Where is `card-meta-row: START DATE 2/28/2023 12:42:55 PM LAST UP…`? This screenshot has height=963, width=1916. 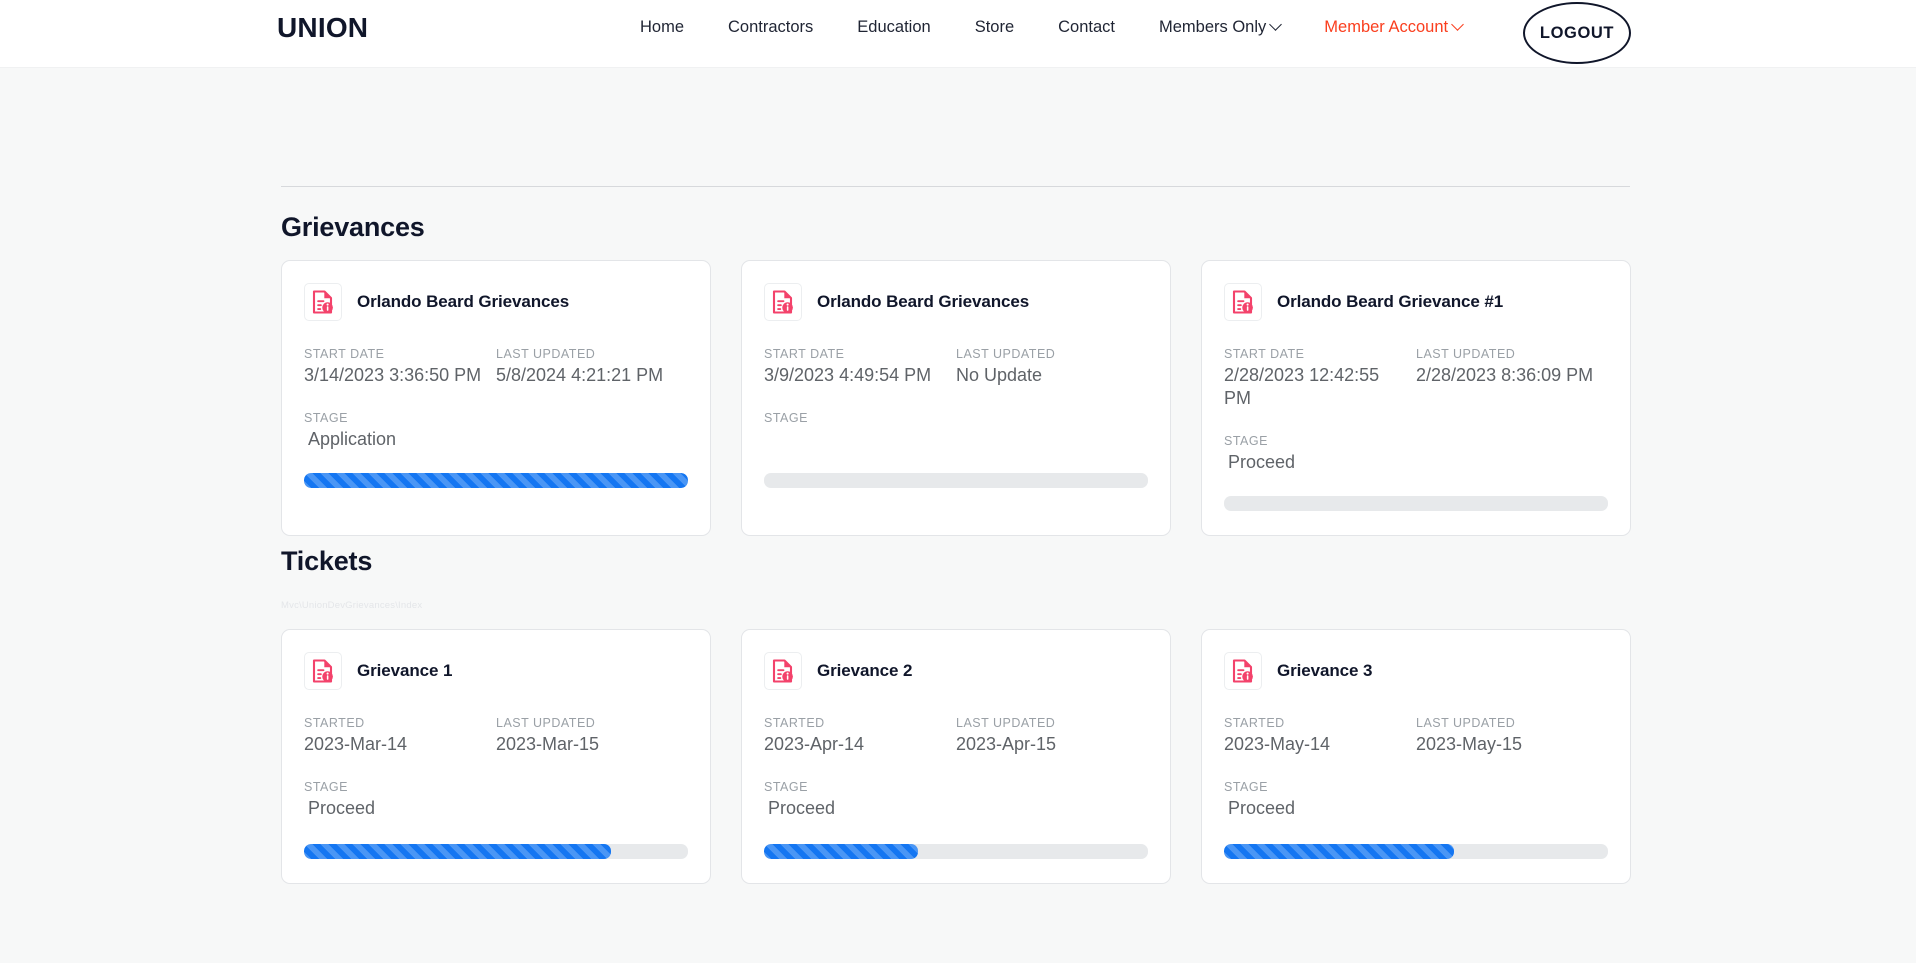 card-meta-row: START DATE 2/28/2023 12:42:55 PM LAST UP… is located at coordinates (1416, 378).